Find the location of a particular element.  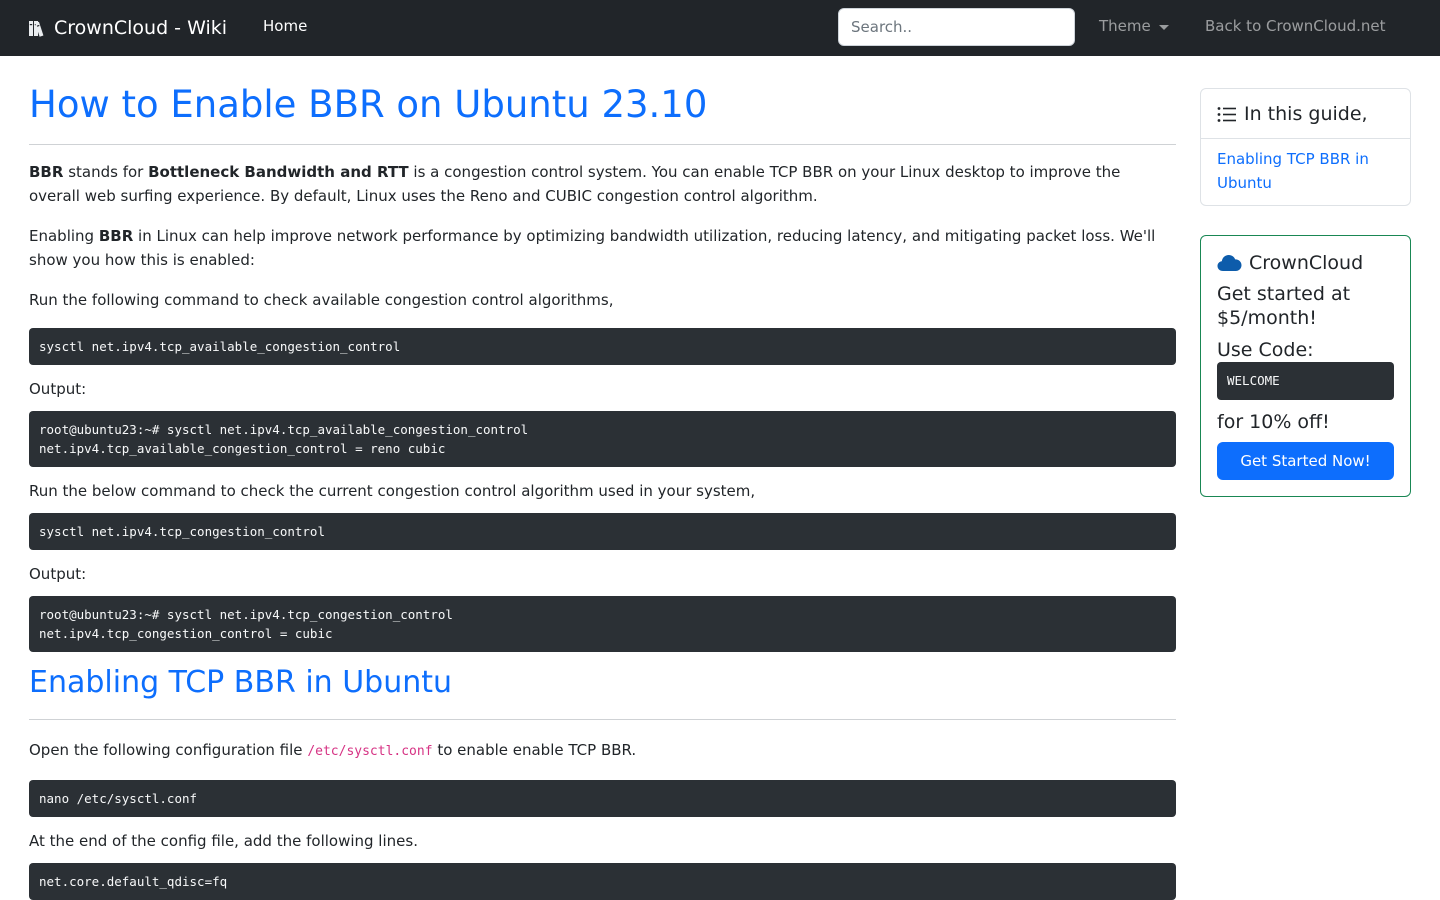

code-block-current-cmd: sysctl net.ipv4.tcp_congestion_control is located at coordinates (602, 531).